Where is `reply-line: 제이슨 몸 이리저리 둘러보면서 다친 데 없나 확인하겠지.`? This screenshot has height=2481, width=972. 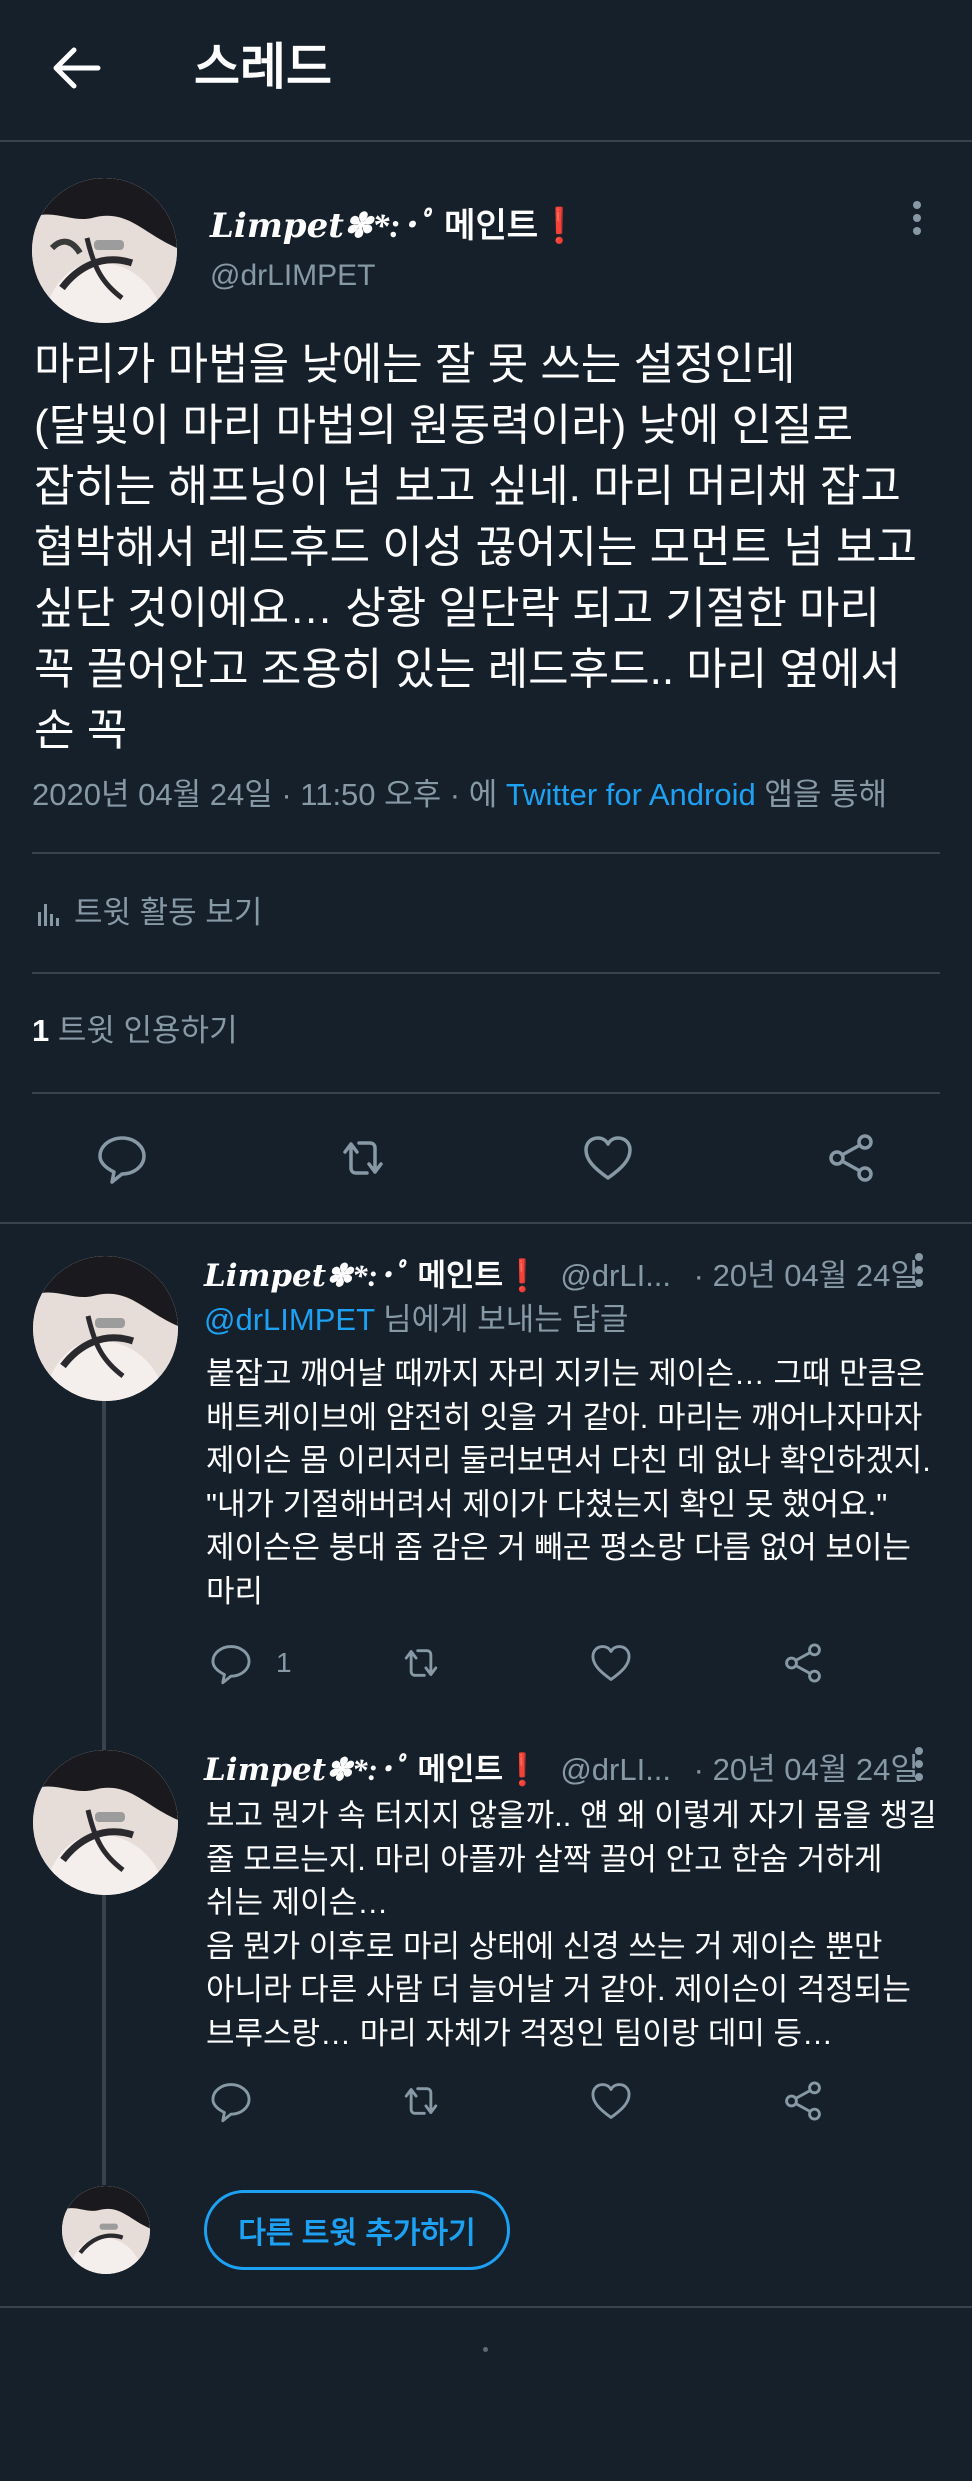 reply-line: 제이슨 몸 이리저리 둘러보면서 다친 데 없나 확인하겠지. is located at coordinates (568, 1460).